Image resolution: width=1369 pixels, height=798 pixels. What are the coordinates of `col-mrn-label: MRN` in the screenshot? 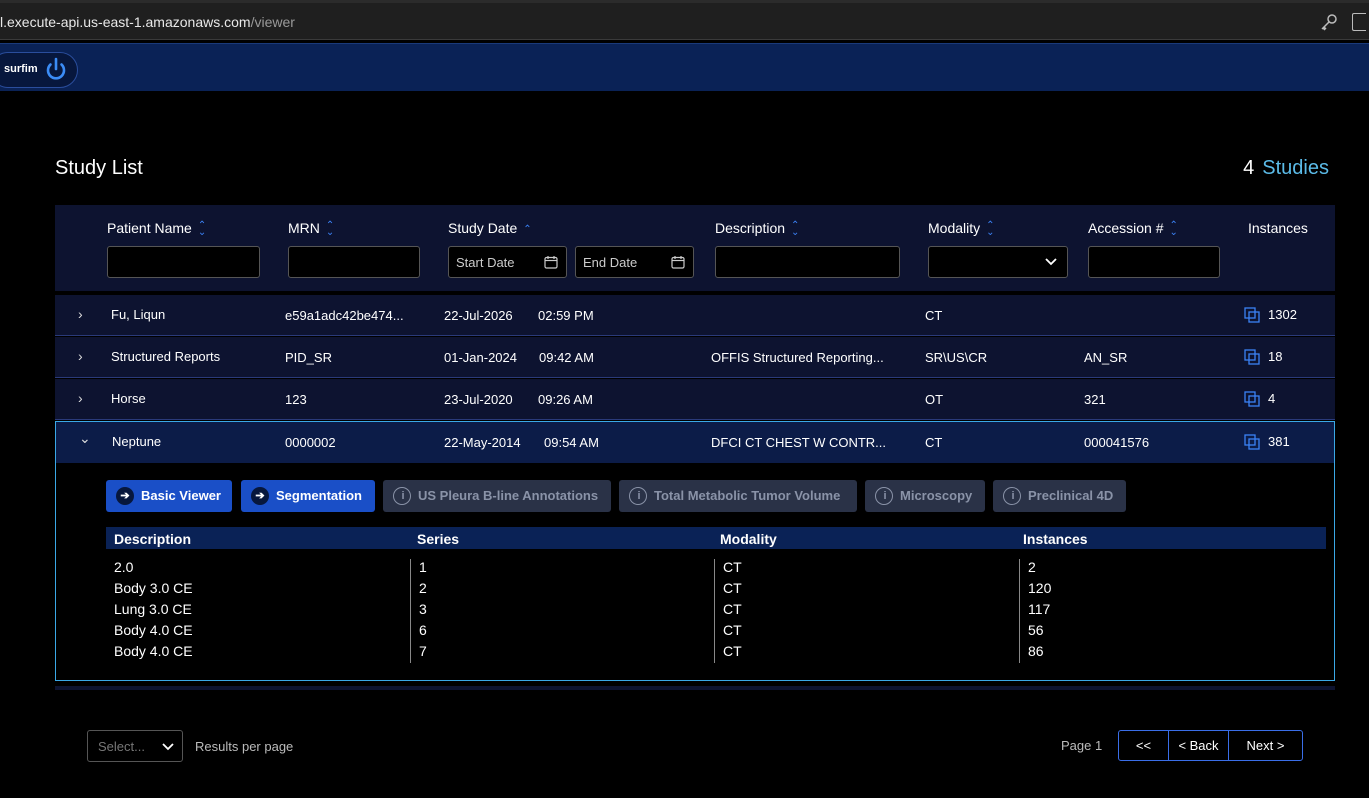 It's located at (304, 228).